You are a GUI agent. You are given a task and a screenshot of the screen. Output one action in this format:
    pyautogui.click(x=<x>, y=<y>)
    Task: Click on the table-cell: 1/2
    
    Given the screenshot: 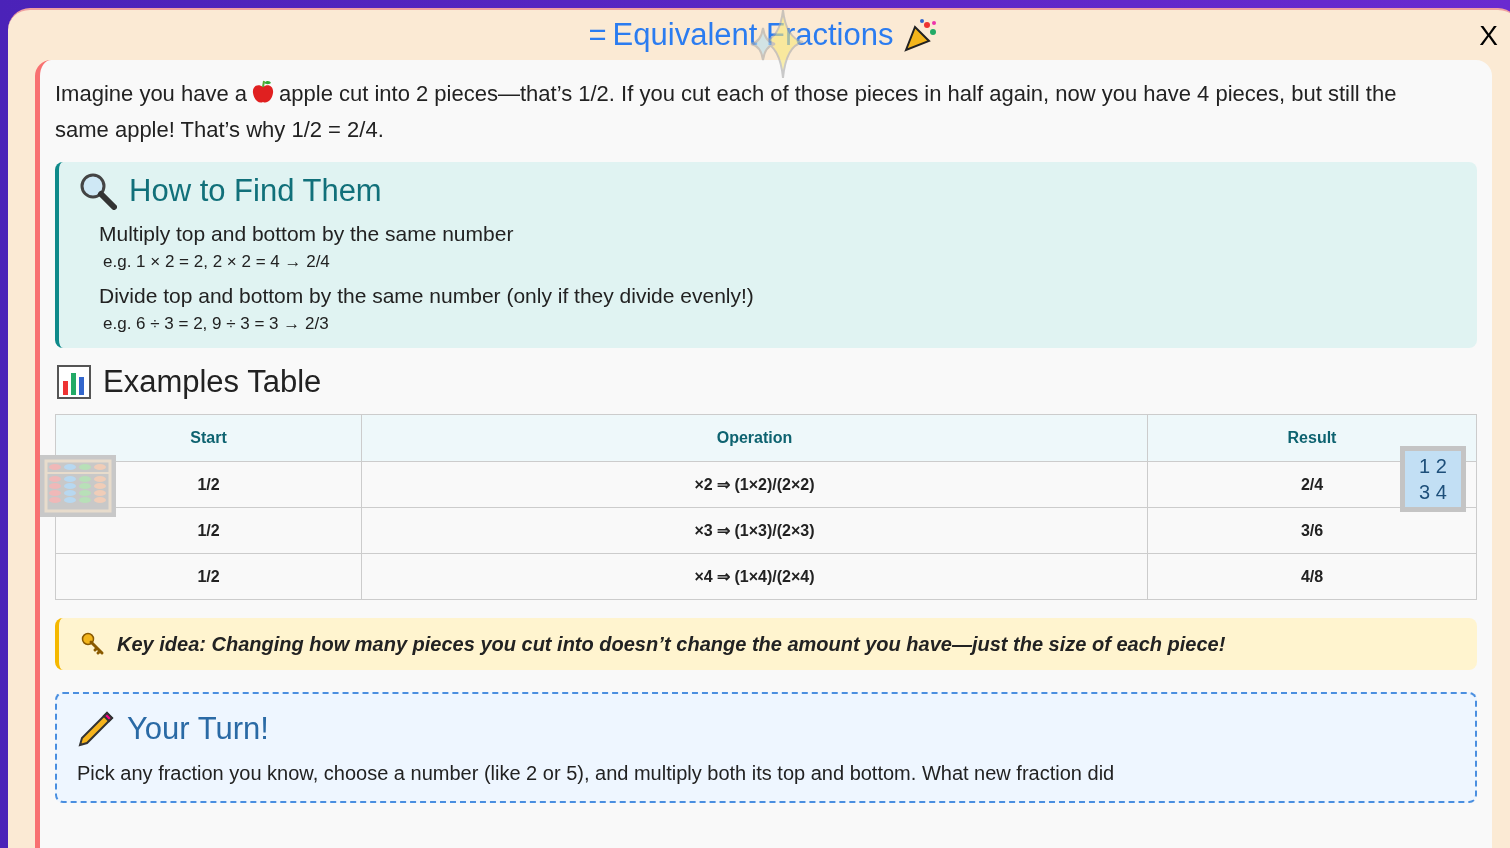 What is the action you would take?
    pyautogui.click(x=208, y=576)
    